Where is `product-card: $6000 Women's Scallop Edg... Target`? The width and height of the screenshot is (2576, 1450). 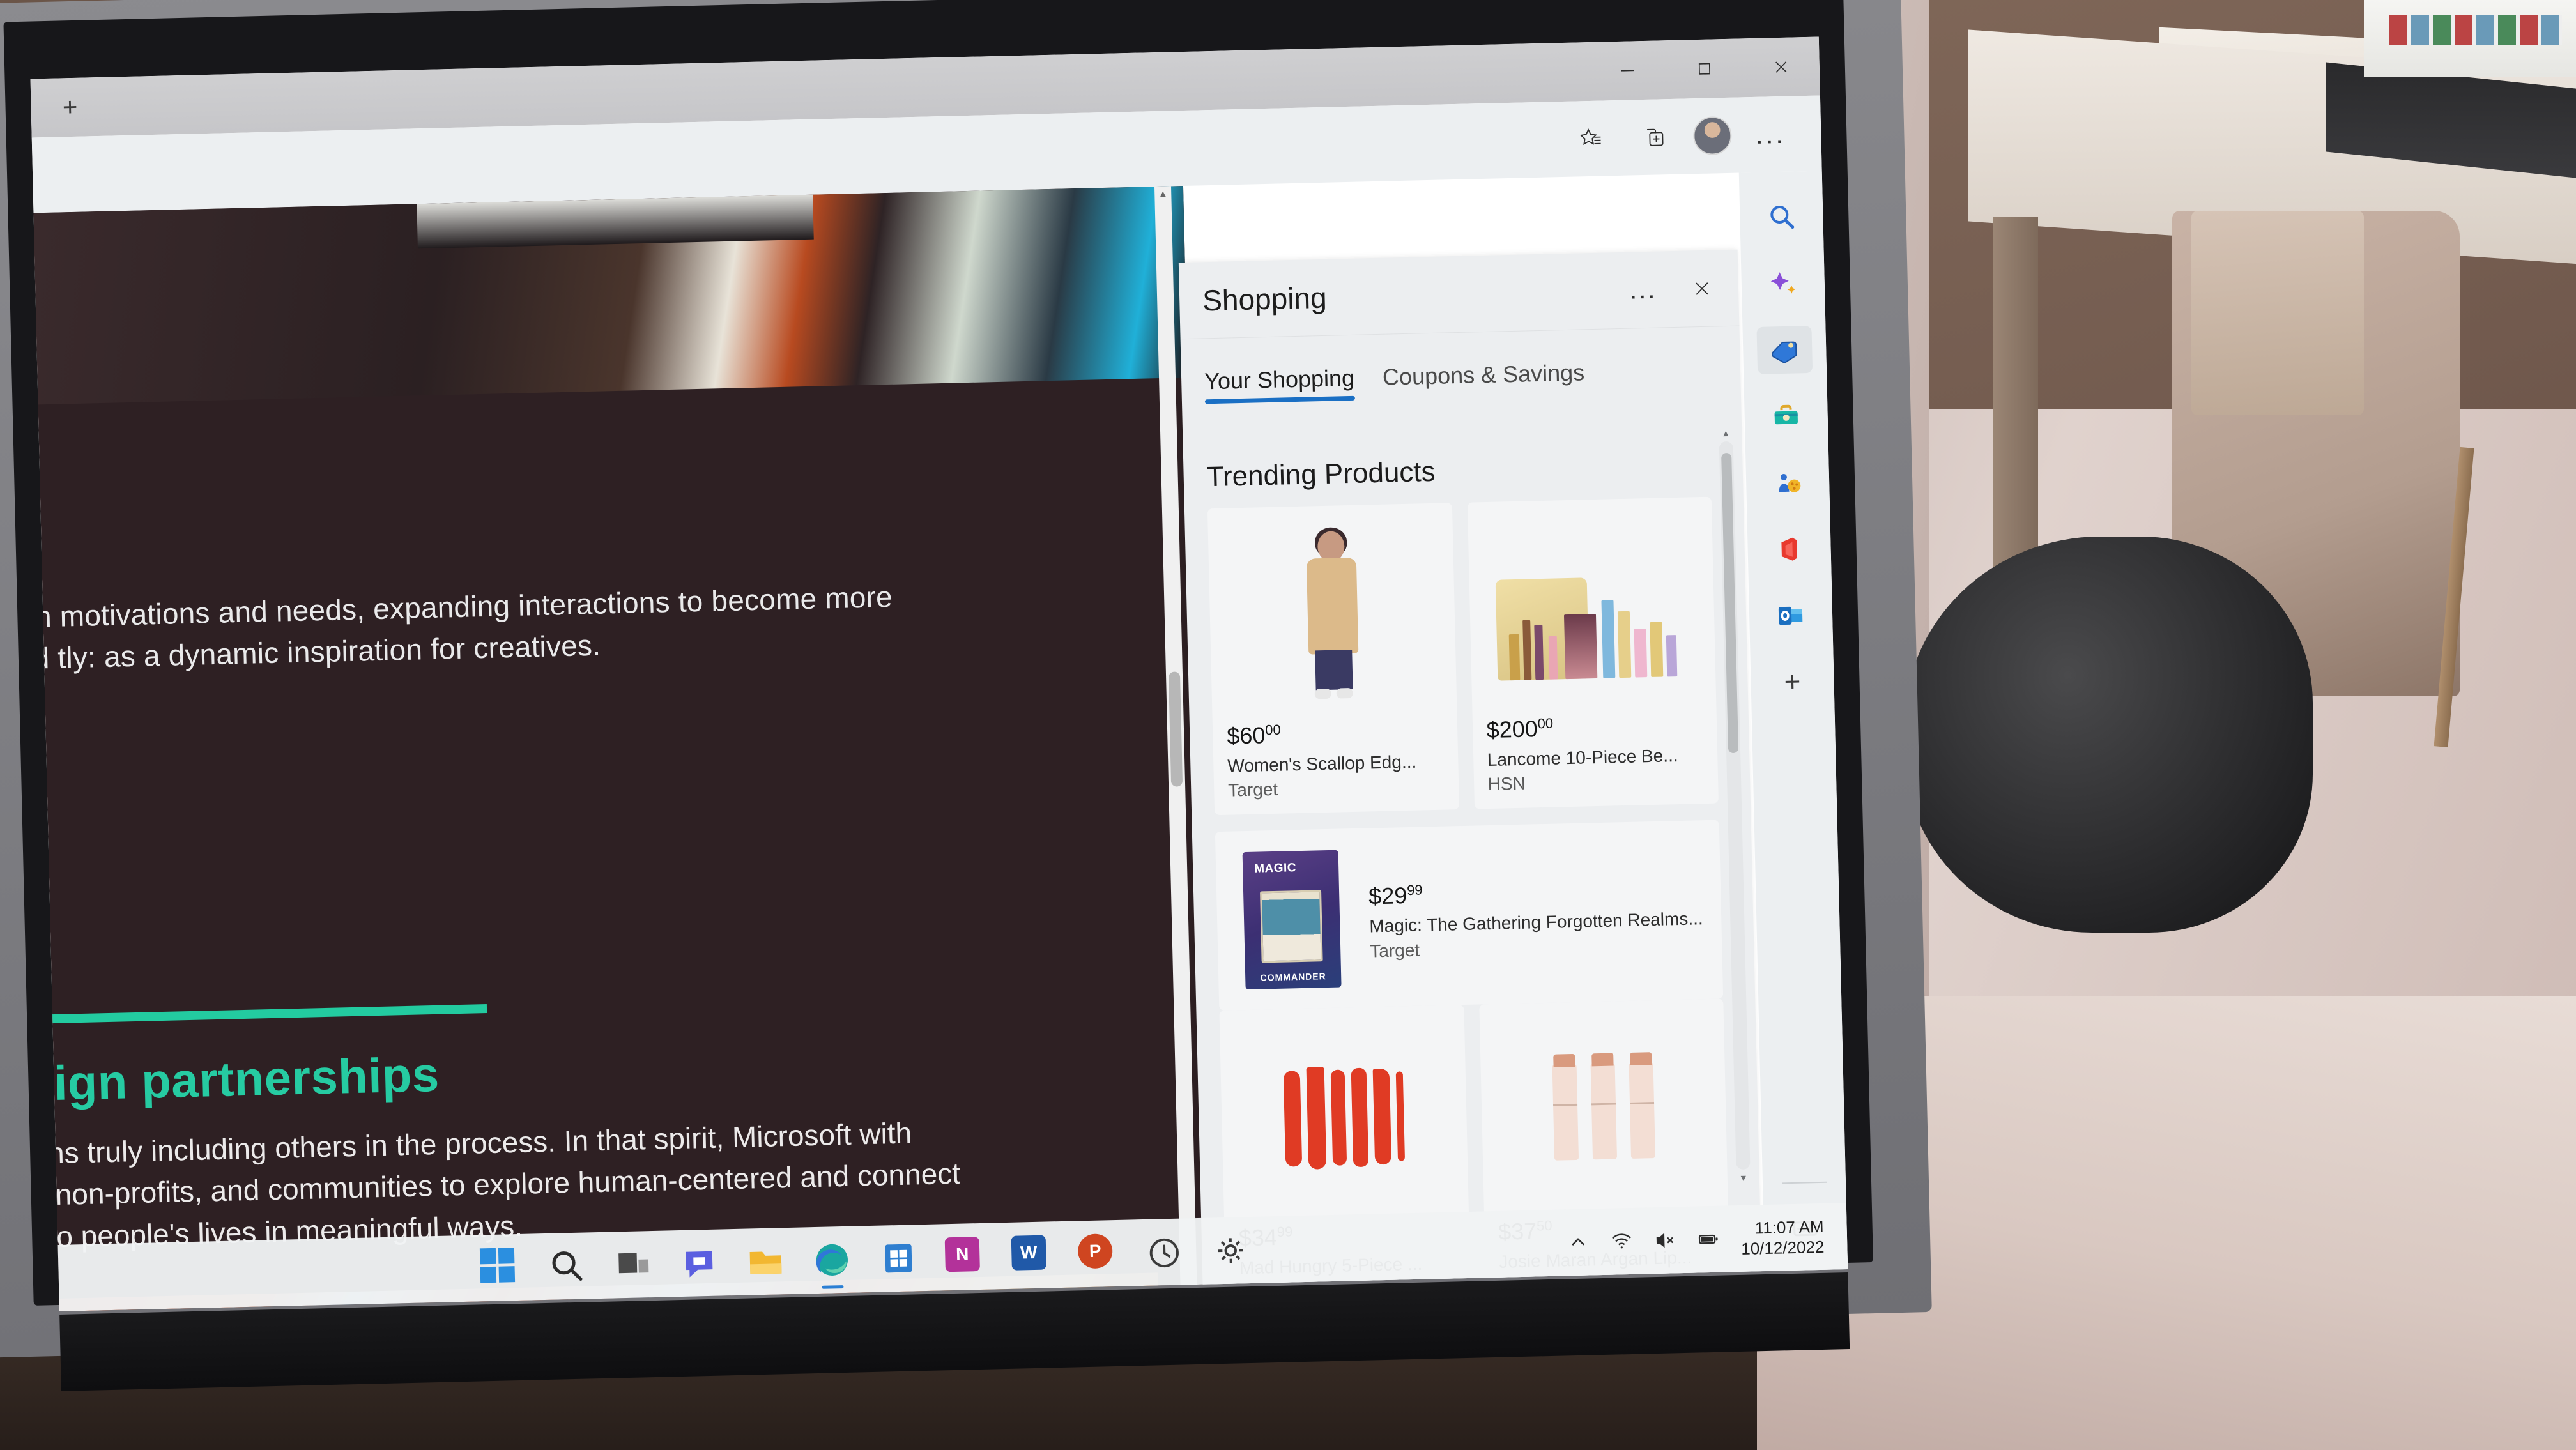 product-card: $6000 Women's Scallop Edg... Target is located at coordinates (1333, 659).